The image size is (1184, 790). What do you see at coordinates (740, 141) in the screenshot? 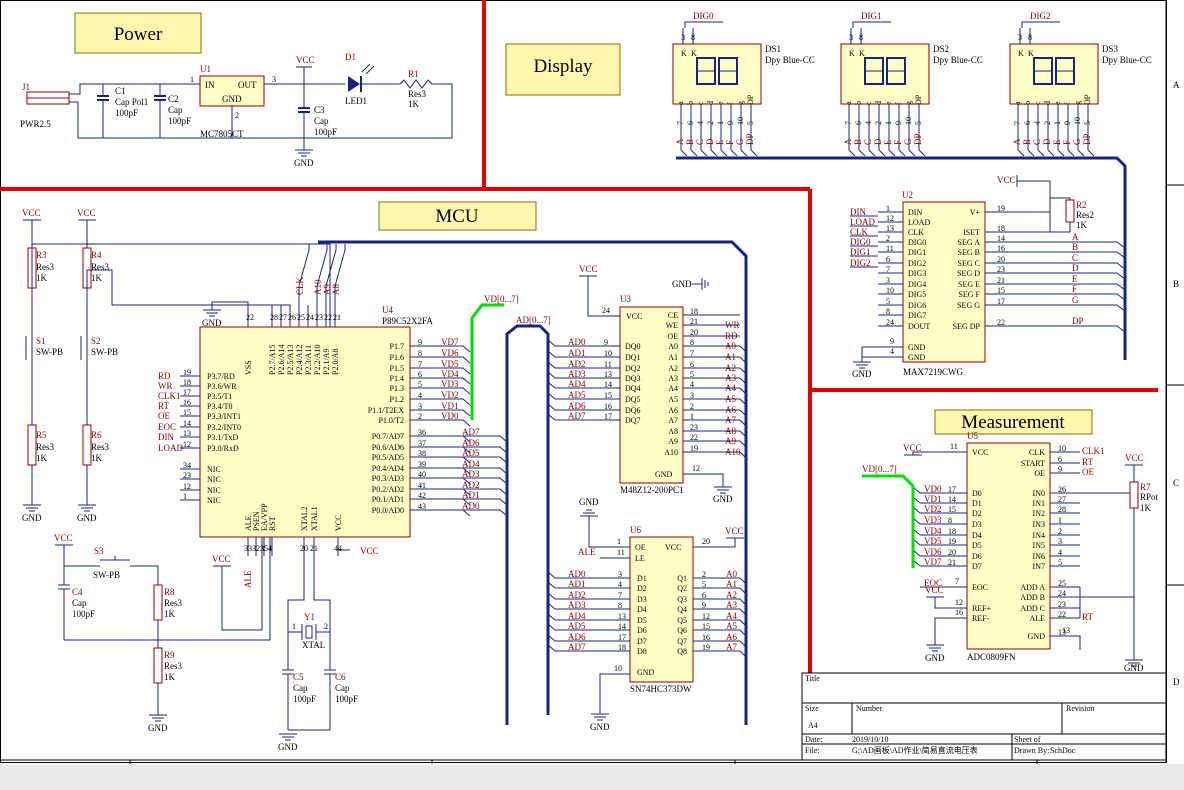
I see `digit-0-segnet-6: G` at bounding box center [740, 141].